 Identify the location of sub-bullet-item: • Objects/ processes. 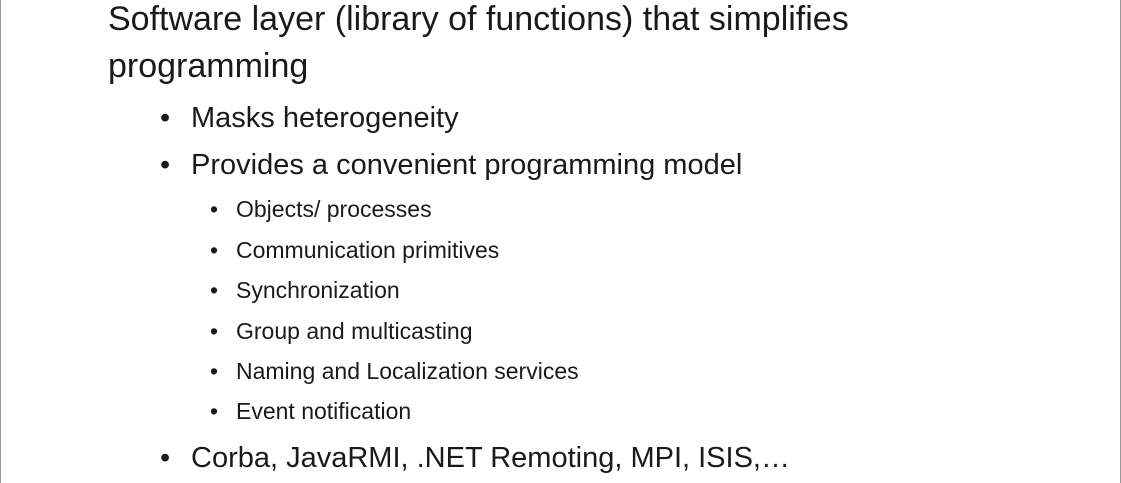
(321, 209).